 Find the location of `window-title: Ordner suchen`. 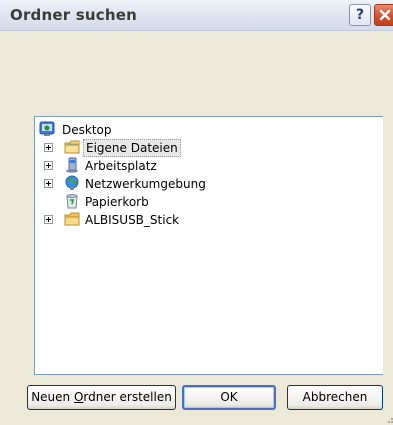

window-title: Ordner suchen is located at coordinates (73, 15).